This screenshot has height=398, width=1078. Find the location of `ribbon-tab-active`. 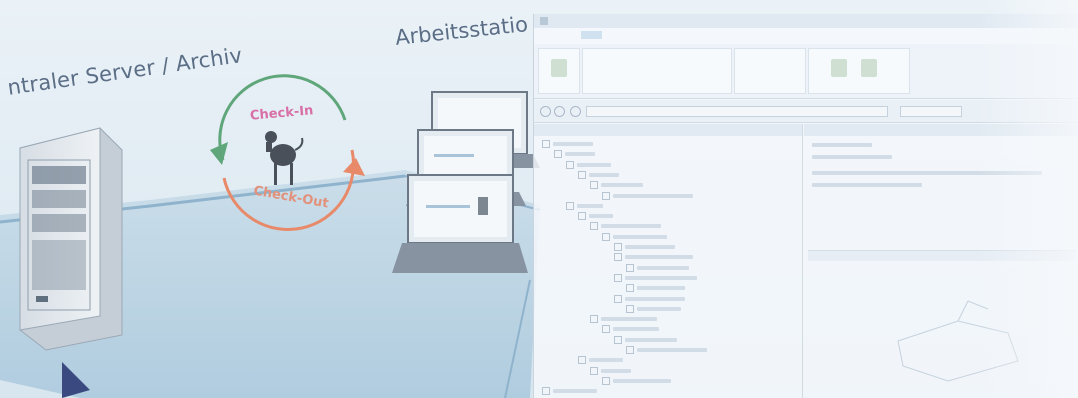

ribbon-tab-active is located at coordinates (592, 35).